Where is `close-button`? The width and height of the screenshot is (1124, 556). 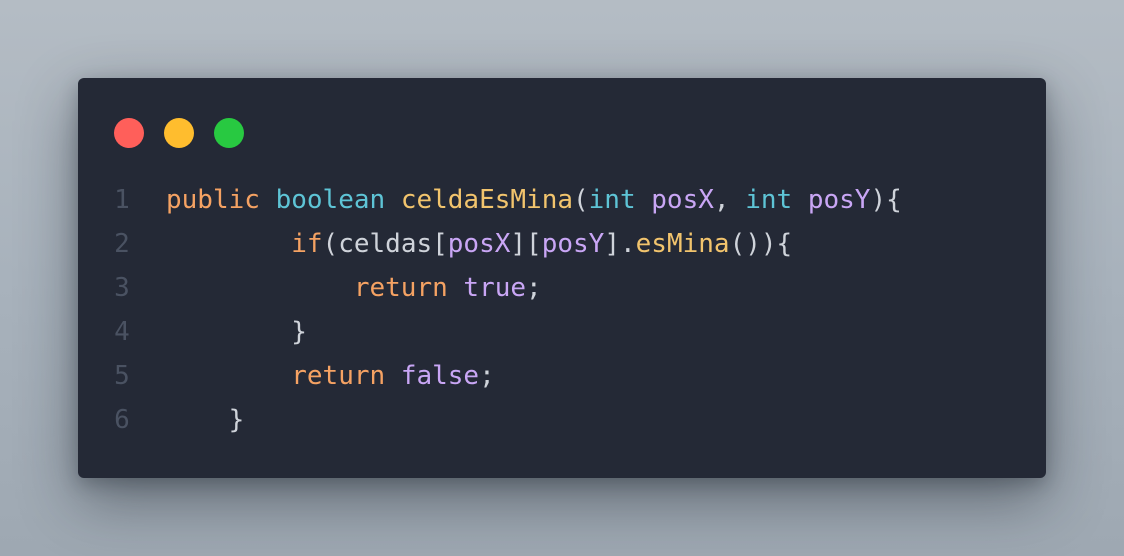 close-button is located at coordinates (129, 133).